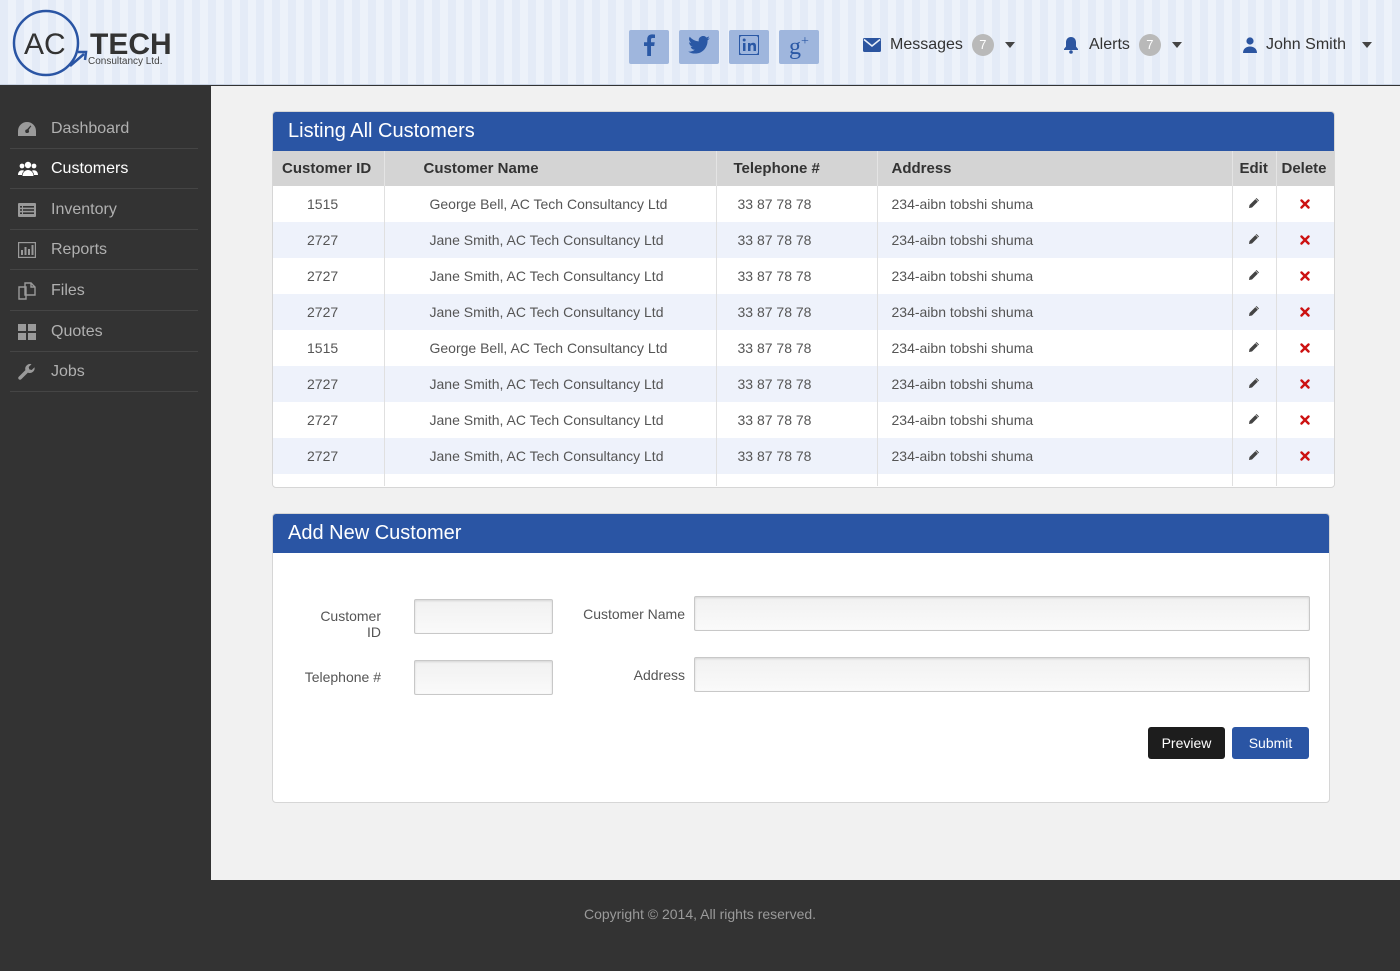 Image resolution: width=1400 pixels, height=971 pixels. Describe the element at coordinates (699, 47) in the screenshot. I see `twitter-button` at that location.